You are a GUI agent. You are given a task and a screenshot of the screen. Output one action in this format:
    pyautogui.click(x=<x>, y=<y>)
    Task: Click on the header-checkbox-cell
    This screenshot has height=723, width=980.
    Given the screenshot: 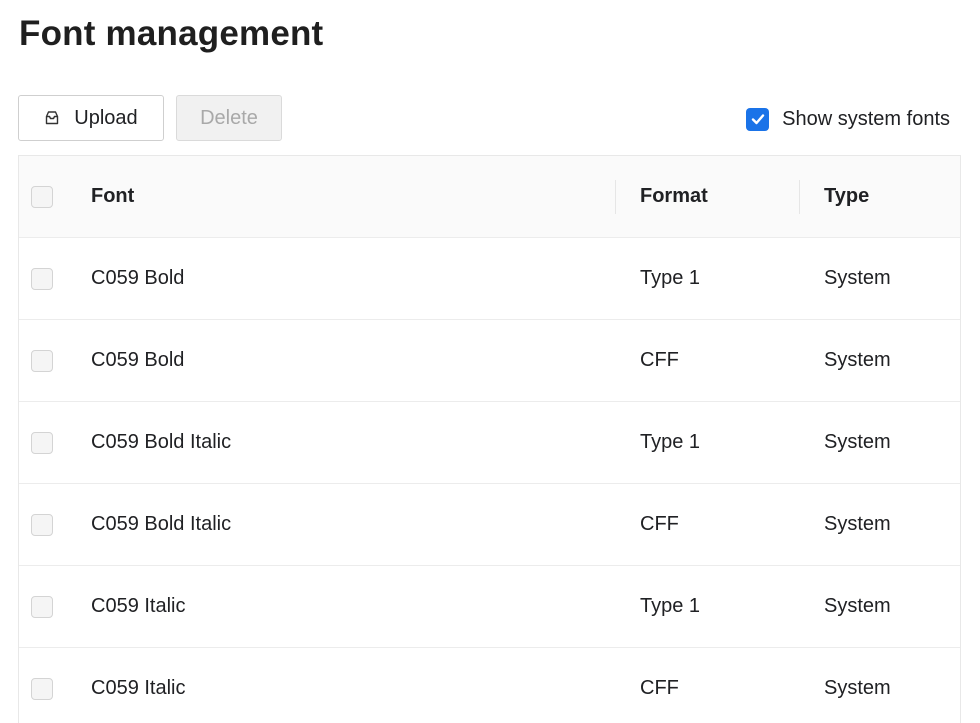 What is the action you would take?
    pyautogui.click(x=44, y=196)
    